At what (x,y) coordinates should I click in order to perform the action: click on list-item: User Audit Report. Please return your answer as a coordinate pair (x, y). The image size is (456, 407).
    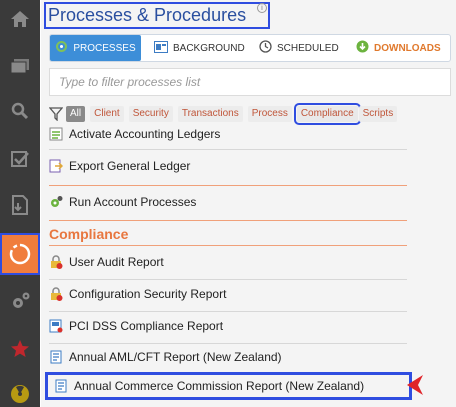
    Looking at the image, I should click on (230, 262).